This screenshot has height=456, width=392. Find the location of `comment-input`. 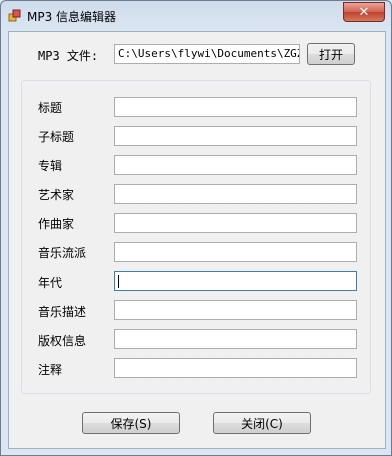

comment-input is located at coordinates (235, 368).